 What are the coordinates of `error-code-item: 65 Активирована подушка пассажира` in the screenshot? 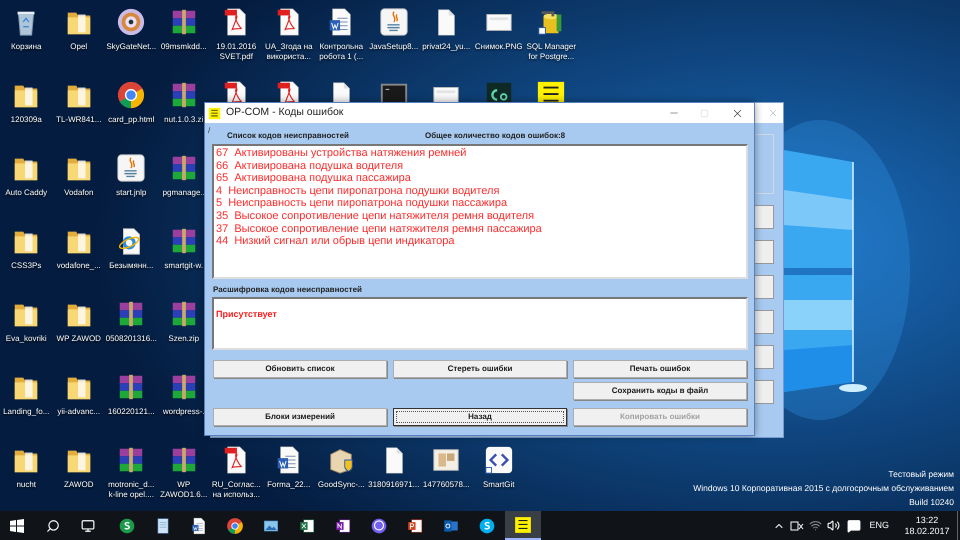 It's located at (481, 178).